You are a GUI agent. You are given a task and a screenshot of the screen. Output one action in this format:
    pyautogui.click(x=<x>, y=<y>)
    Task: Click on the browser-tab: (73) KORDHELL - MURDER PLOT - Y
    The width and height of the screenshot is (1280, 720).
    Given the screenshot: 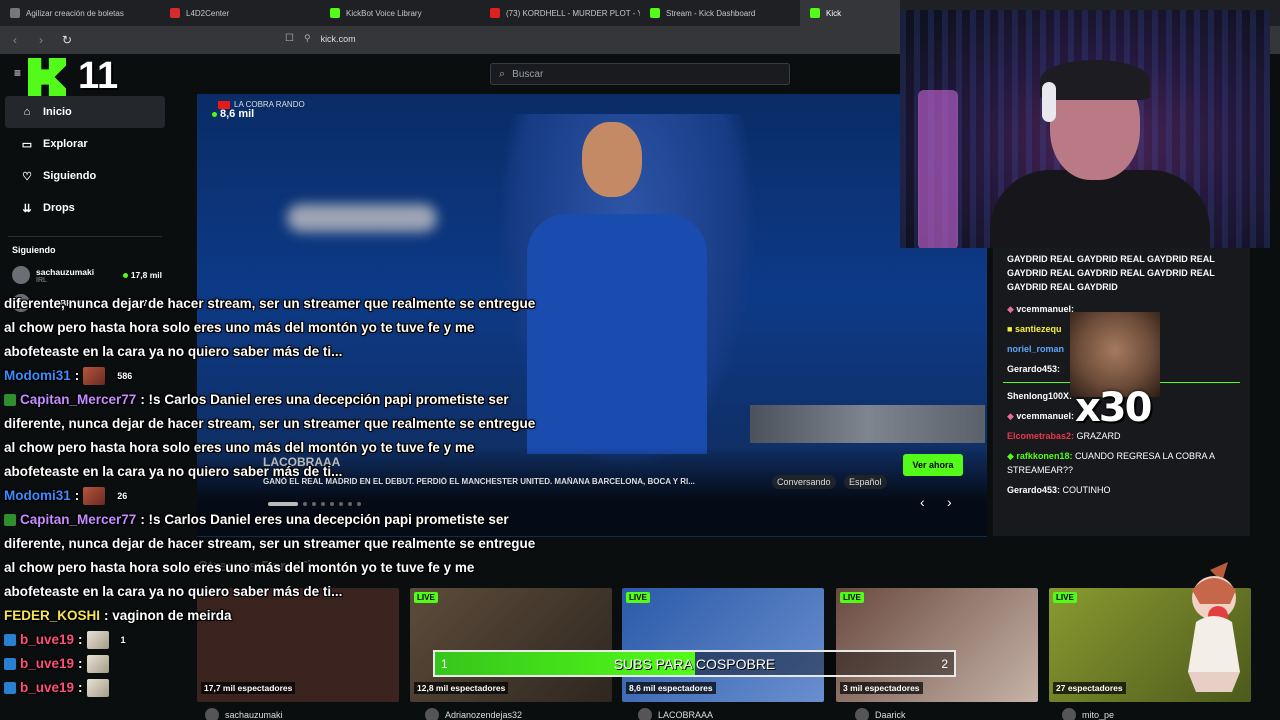 What is the action you would take?
    pyautogui.click(x=560, y=13)
    